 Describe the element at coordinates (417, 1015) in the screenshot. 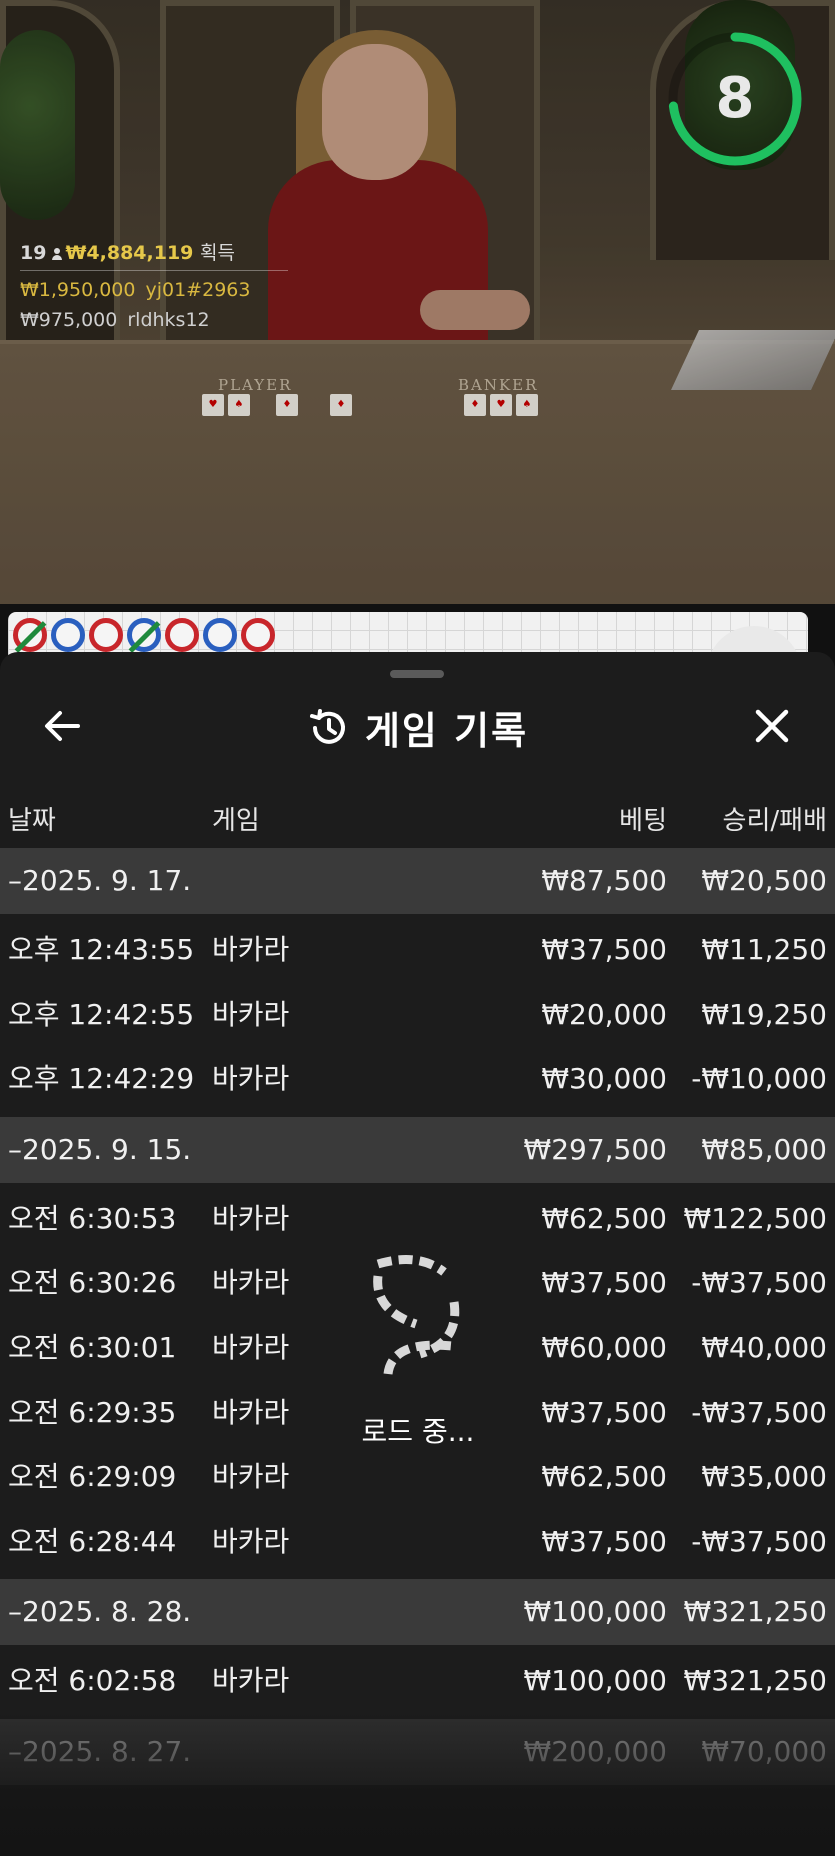

I see `history-row: 오후 12:42:55 바카라 ₩20,000 ₩19,250` at that location.